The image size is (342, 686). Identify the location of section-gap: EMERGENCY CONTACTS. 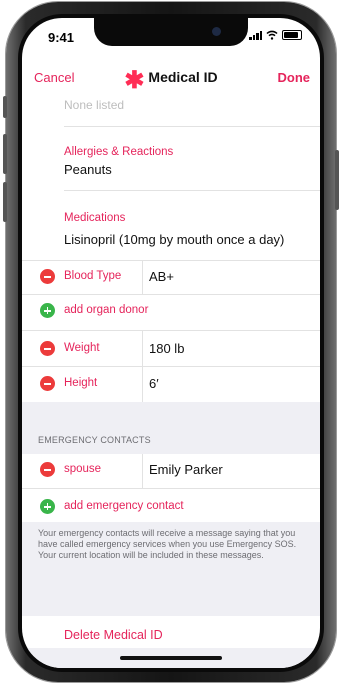
(171, 428).